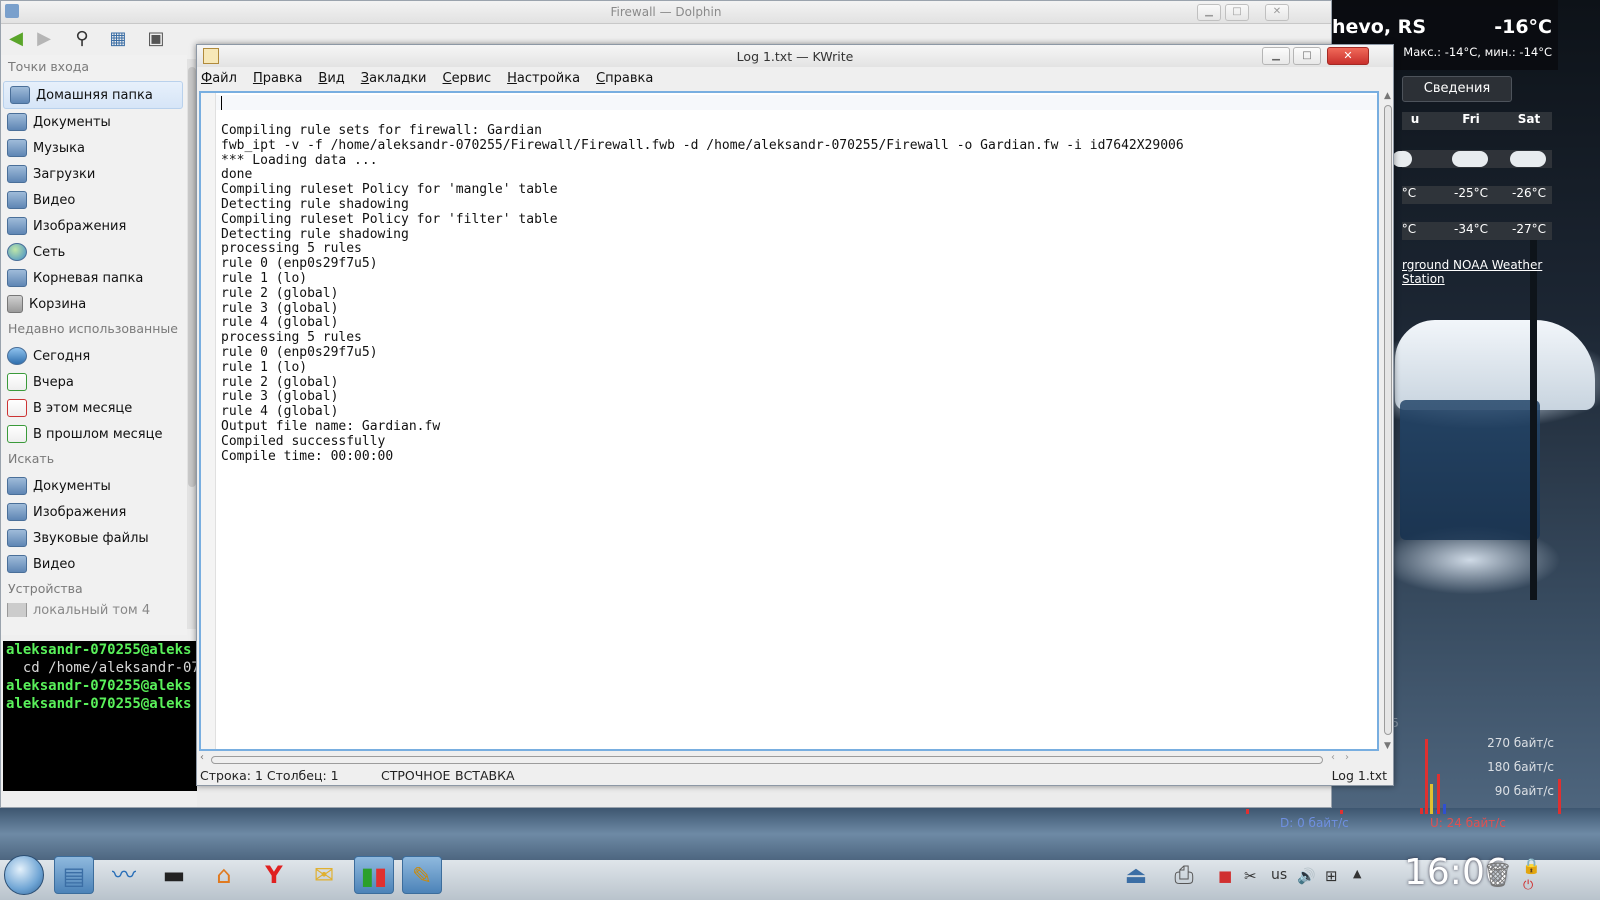 The width and height of the screenshot is (1600, 900). I want to click on recent-today: Сегодня, so click(94, 356).